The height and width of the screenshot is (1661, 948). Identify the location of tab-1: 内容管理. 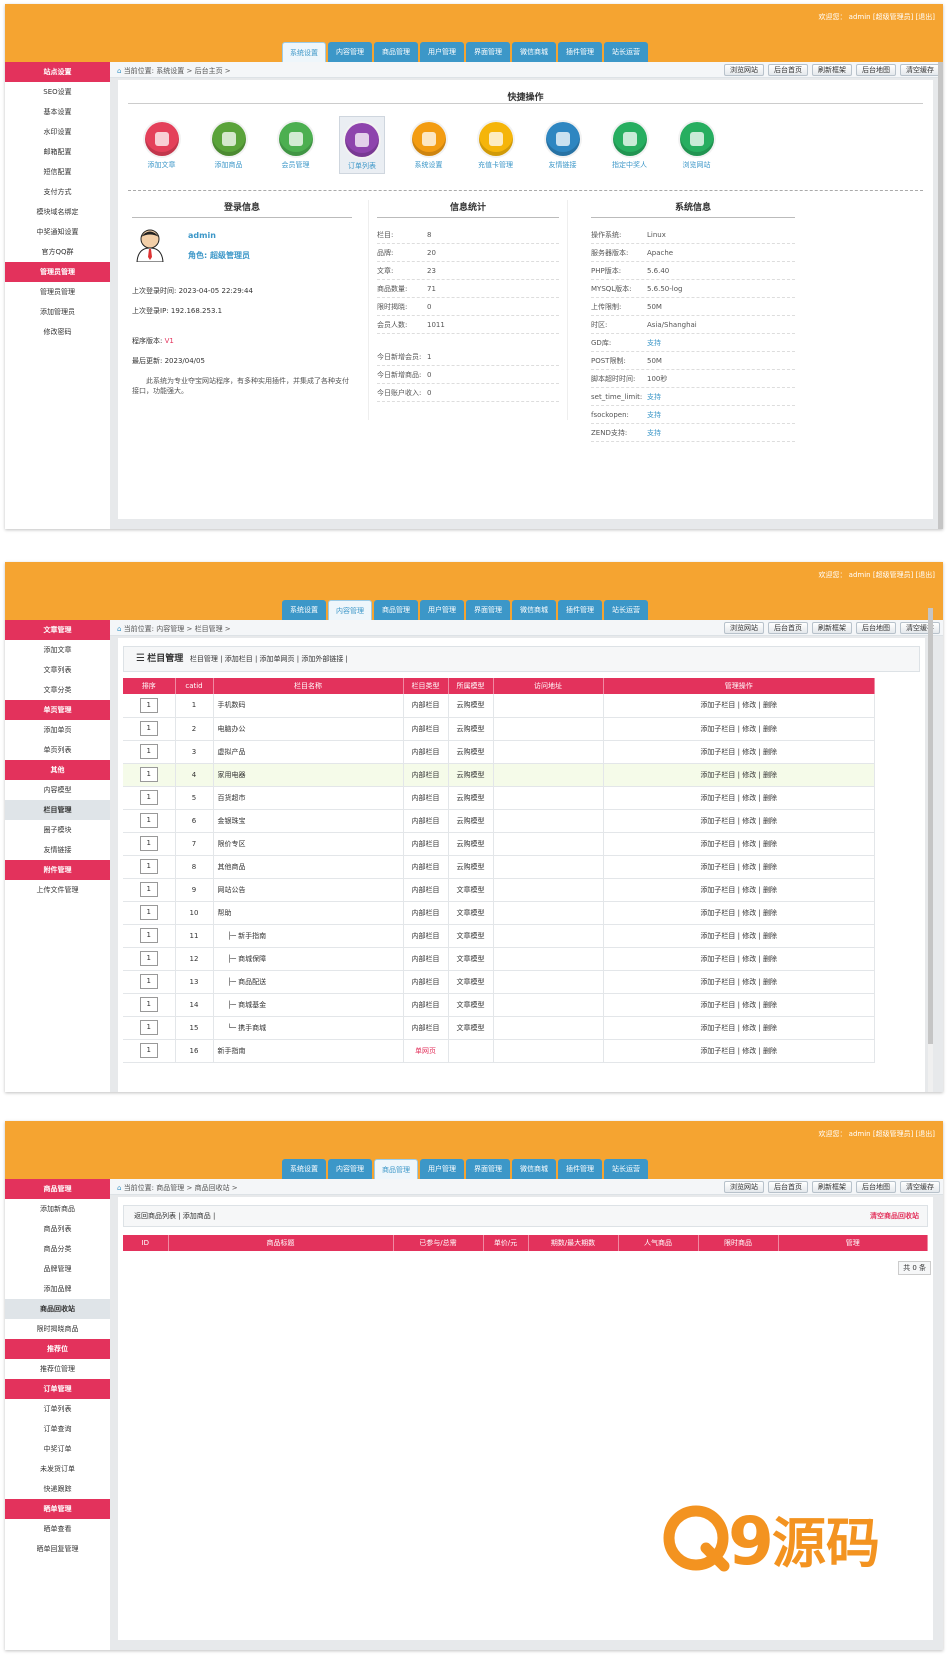
(350, 1169).